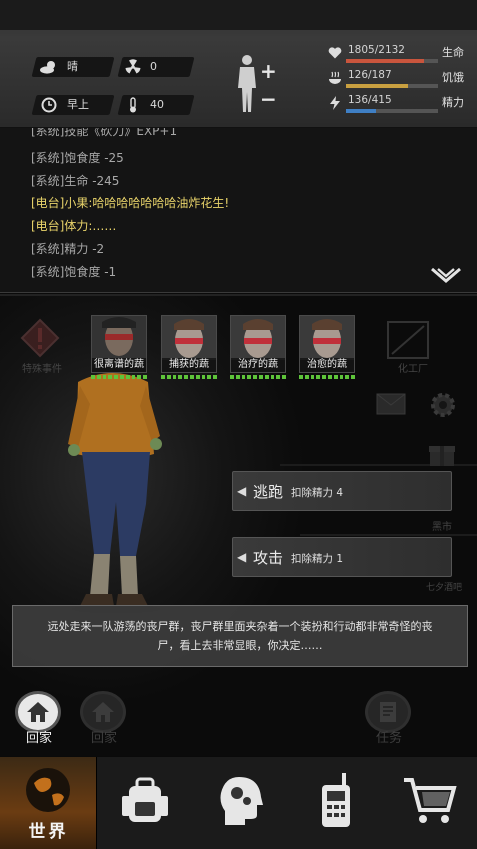 Image resolution: width=477 pixels, height=849 pixels. I want to click on body-figure-icon, so click(247, 84).